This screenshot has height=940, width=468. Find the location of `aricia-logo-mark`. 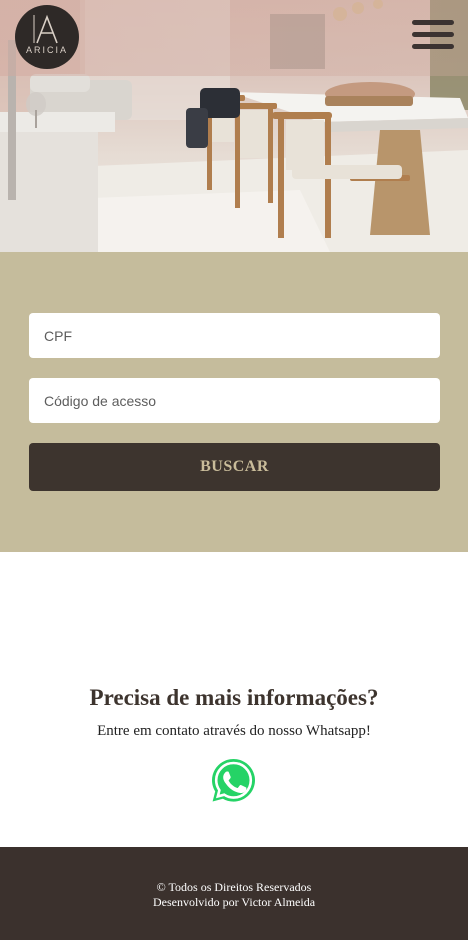

aricia-logo-mark is located at coordinates (45, 29).